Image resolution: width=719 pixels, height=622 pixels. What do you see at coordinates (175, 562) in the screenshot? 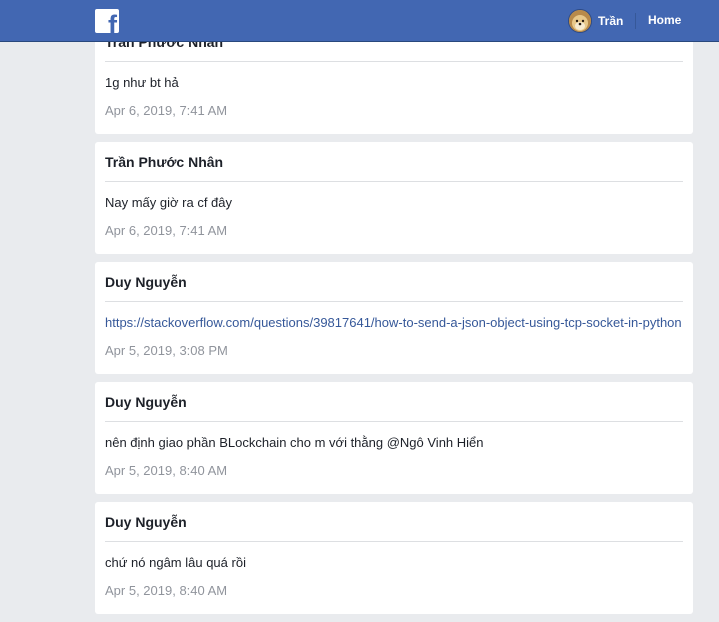
I see `message-text: chứ nó ngâm lâu quá rồi` at bounding box center [175, 562].